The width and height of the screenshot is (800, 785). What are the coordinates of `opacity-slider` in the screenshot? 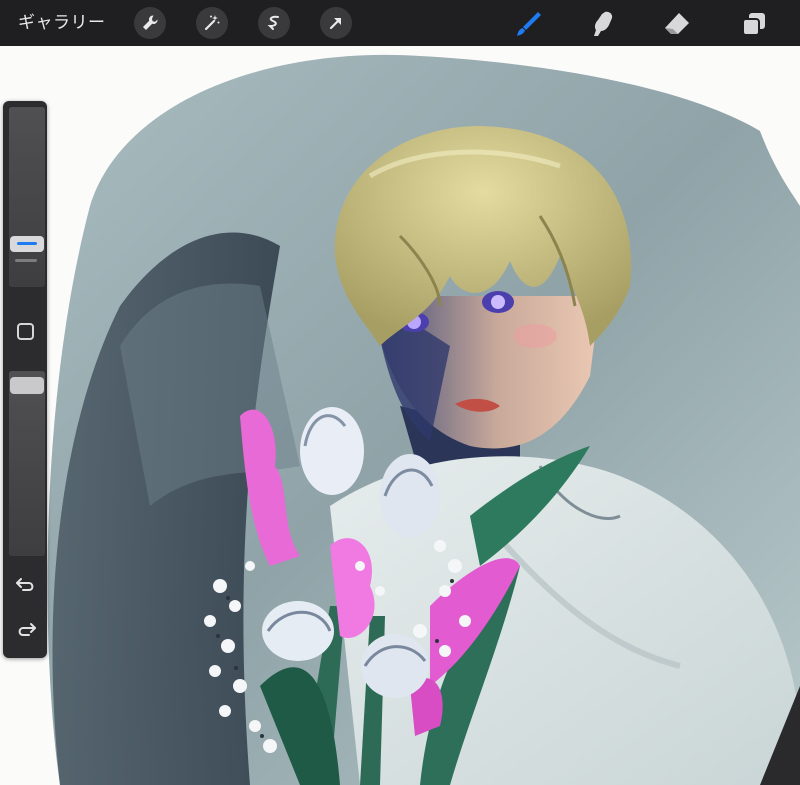 It's located at (27, 463).